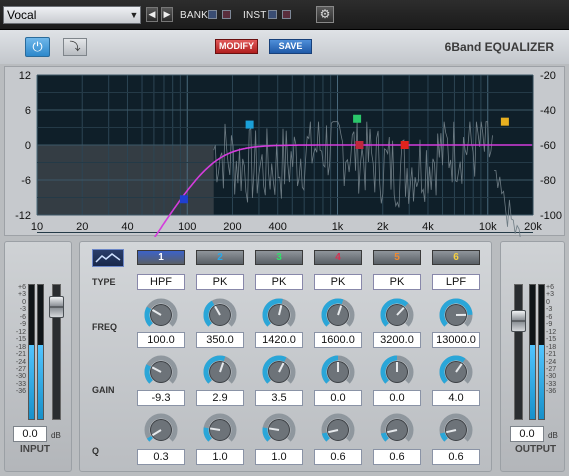 The width and height of the screenshot is (569, 476). I want to click on bank-indicator-red, so click(226, 14).